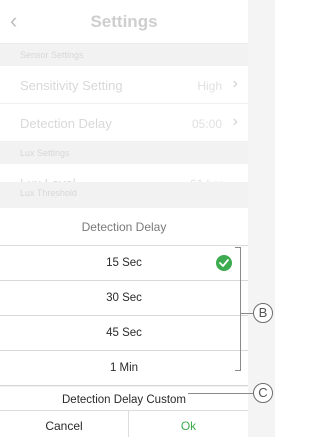  I want to click on option-30-sec: 30 Sec, so click(124, 298).